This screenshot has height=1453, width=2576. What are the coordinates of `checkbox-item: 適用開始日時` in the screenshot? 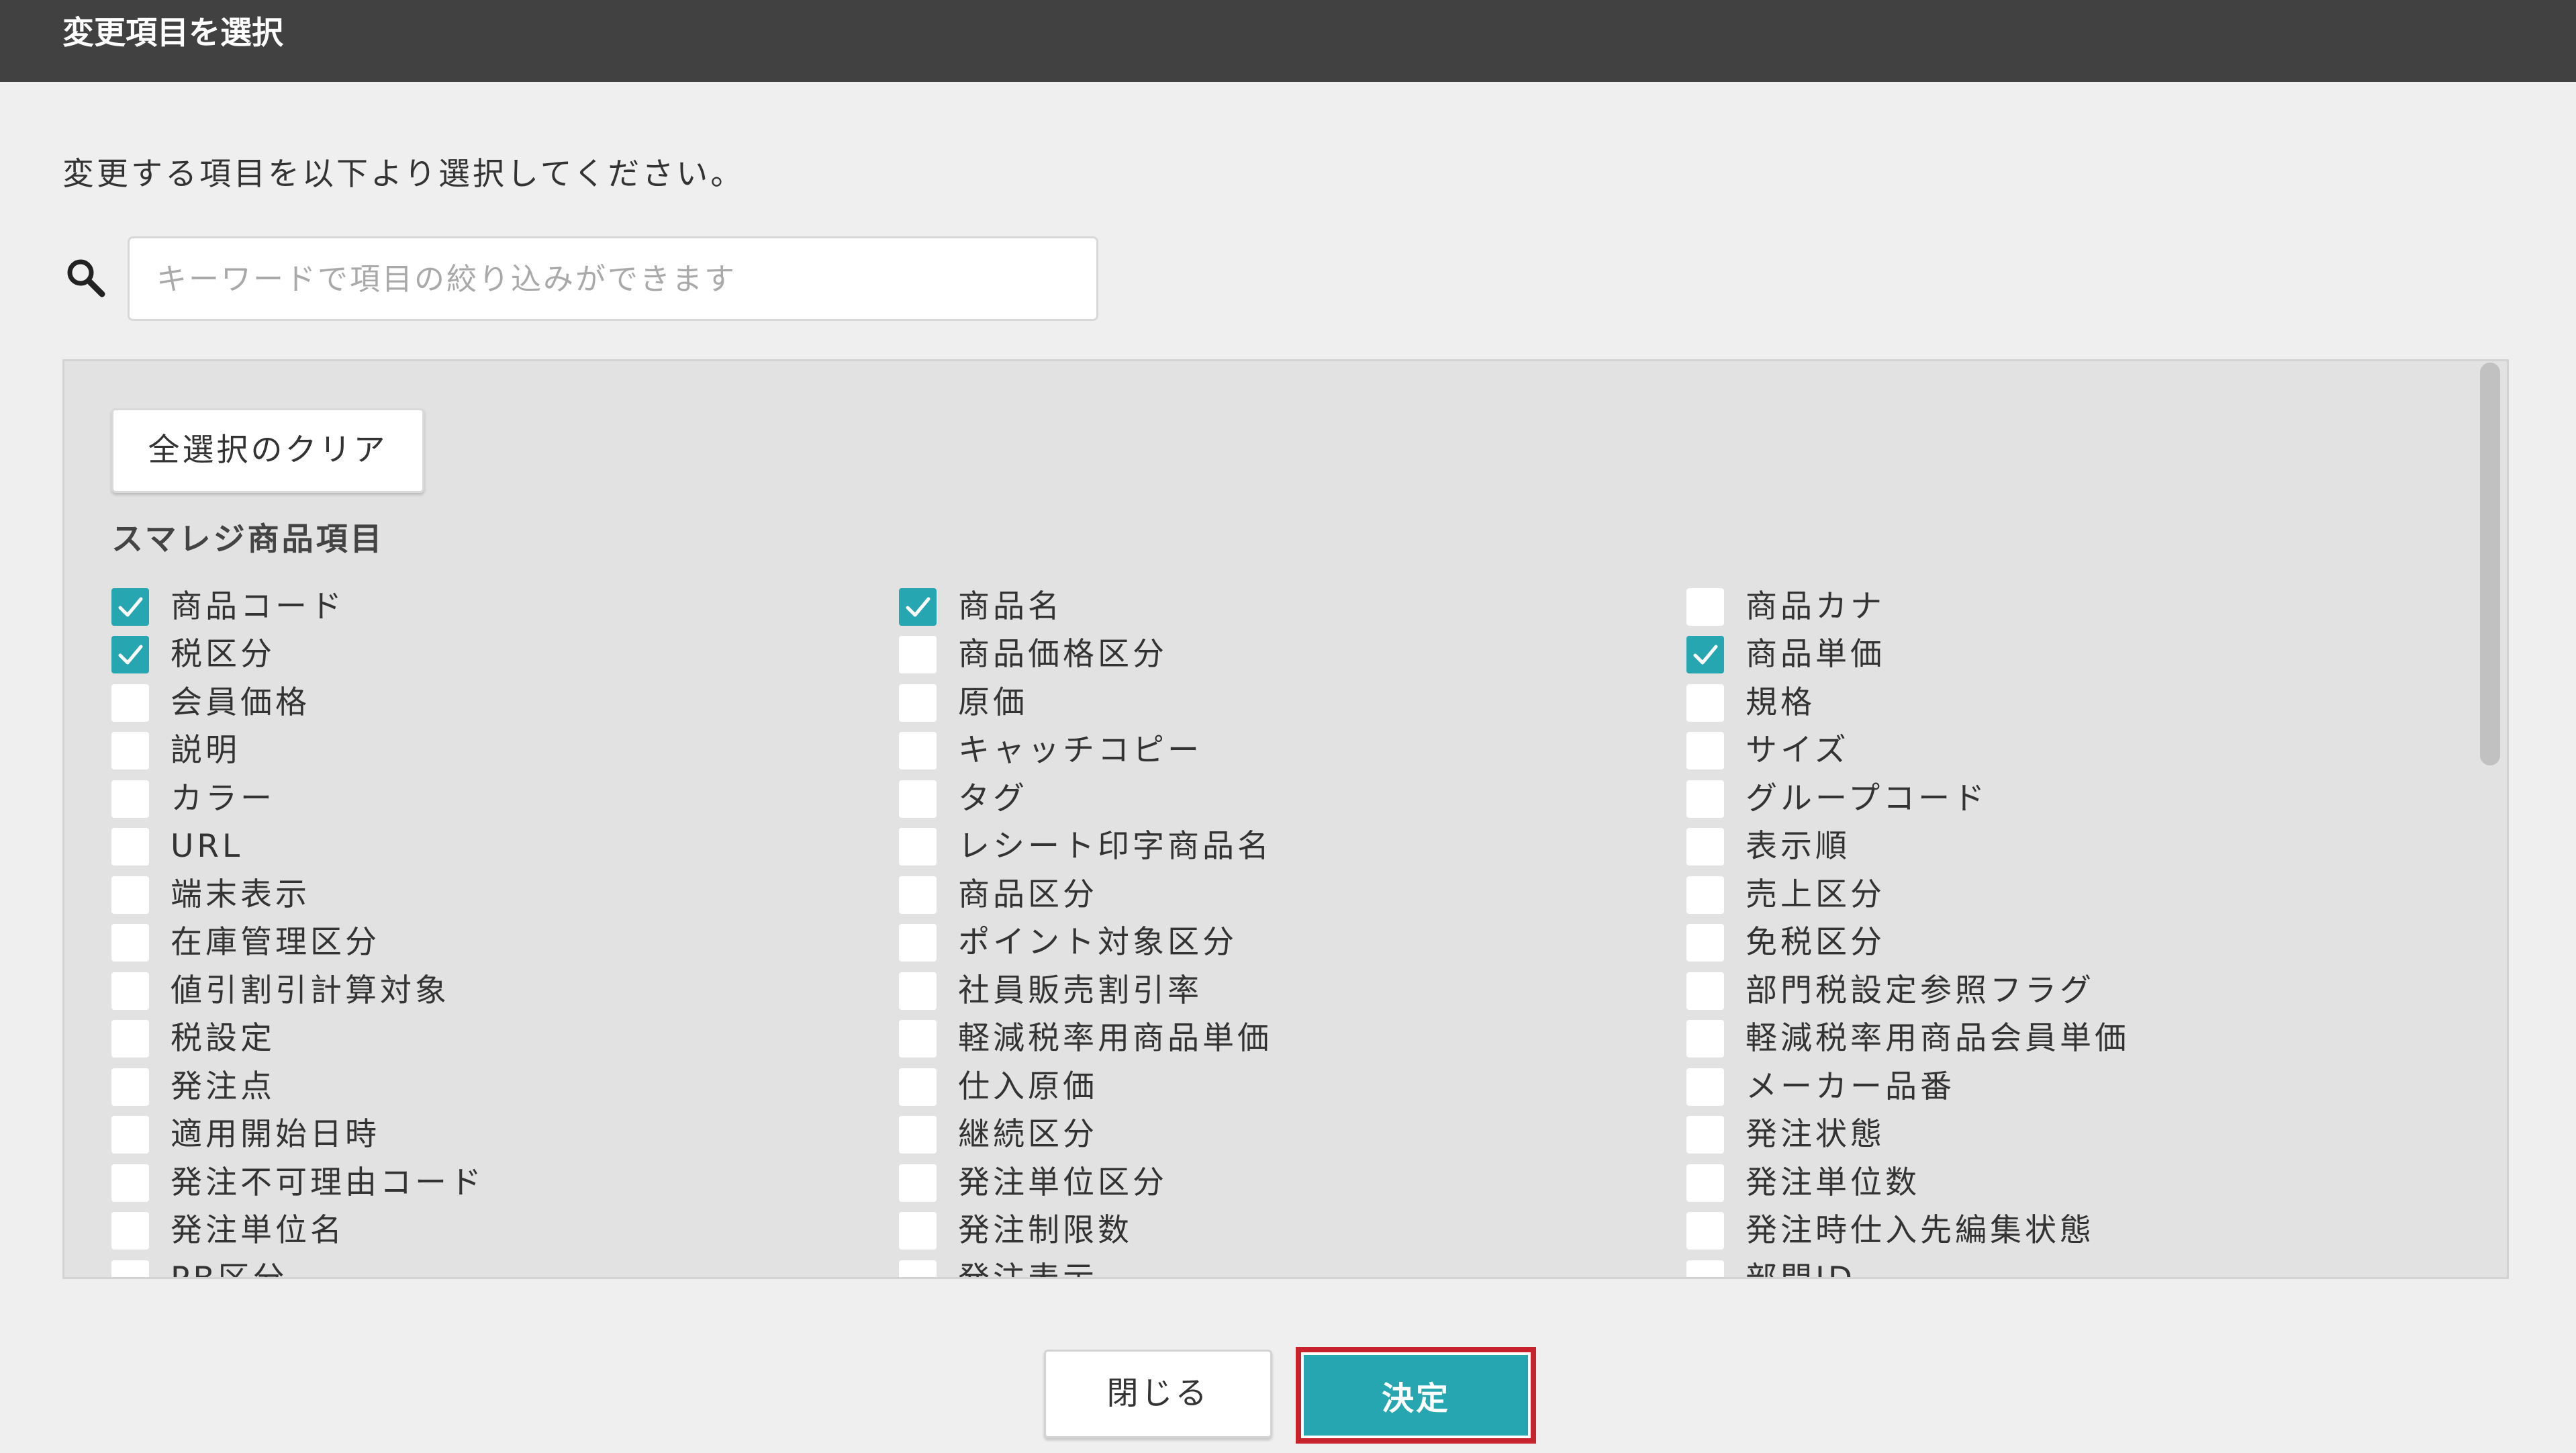 It's located at (505, 1135).